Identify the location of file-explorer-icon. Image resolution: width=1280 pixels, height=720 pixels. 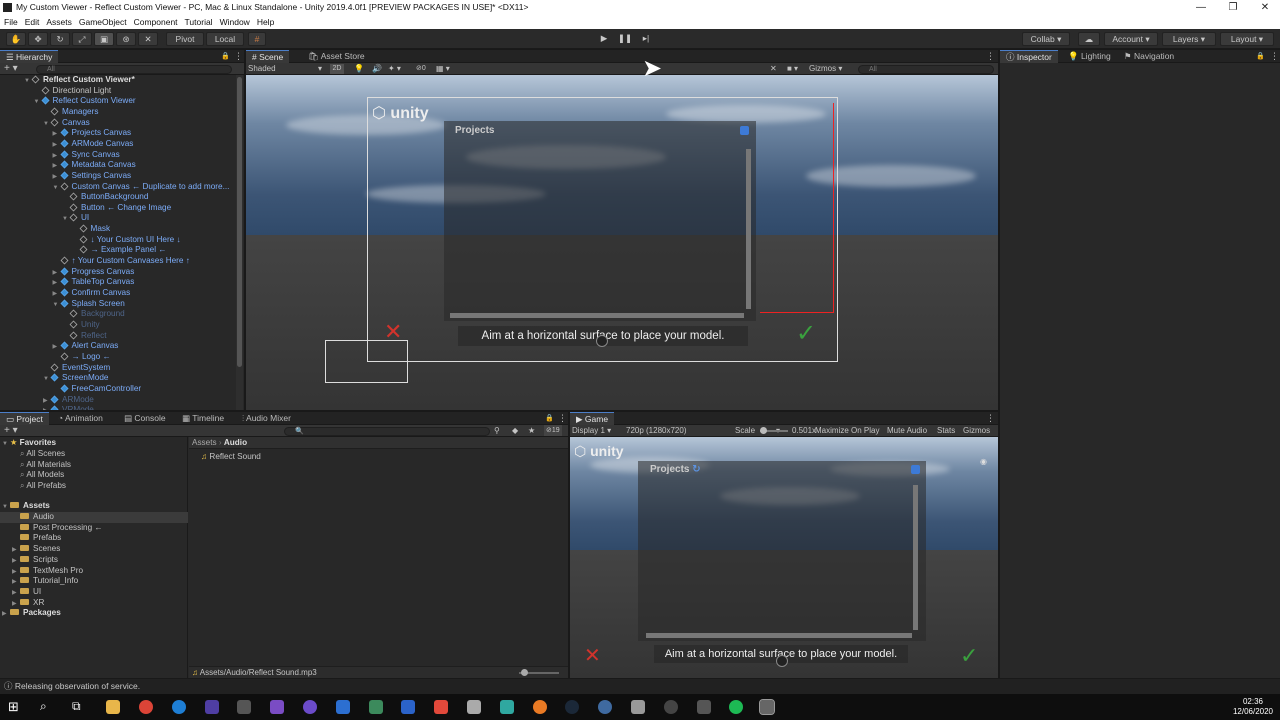
(113, 707).